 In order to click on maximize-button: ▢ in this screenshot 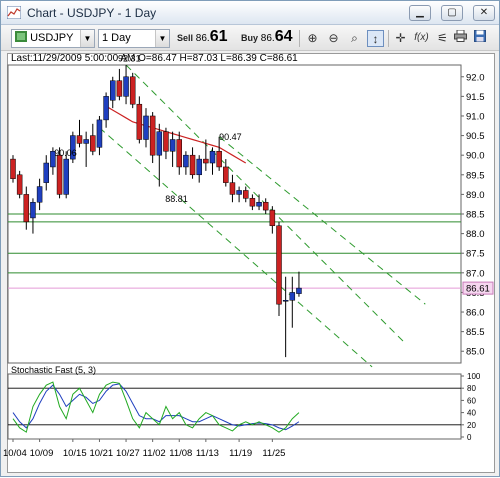, I will do `click(452, 13)`.